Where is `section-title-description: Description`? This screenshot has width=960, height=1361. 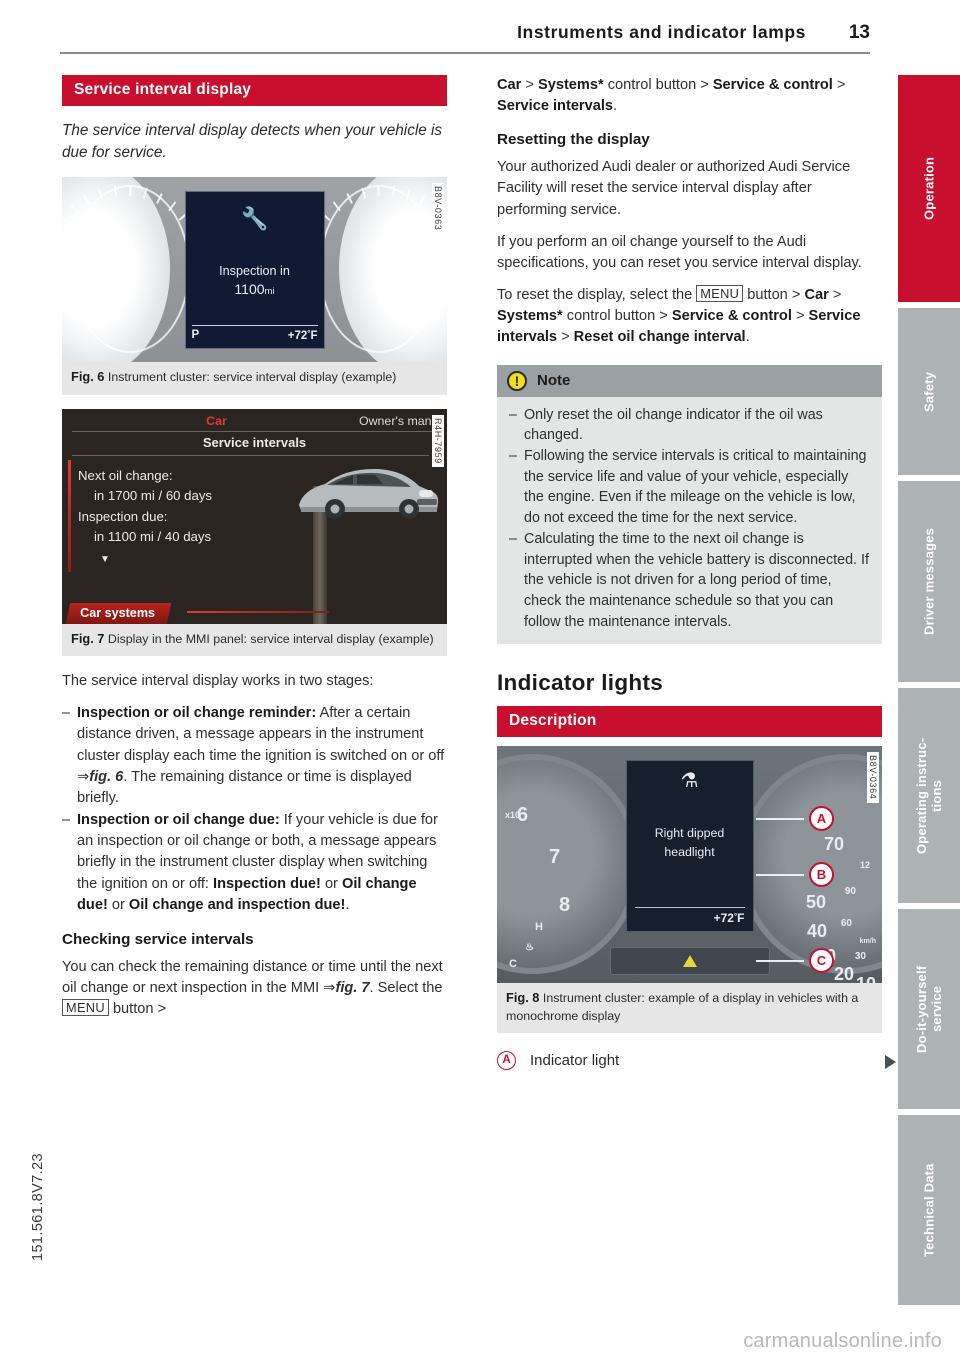 section-title-description: Description is located at coordinates (689, 722).